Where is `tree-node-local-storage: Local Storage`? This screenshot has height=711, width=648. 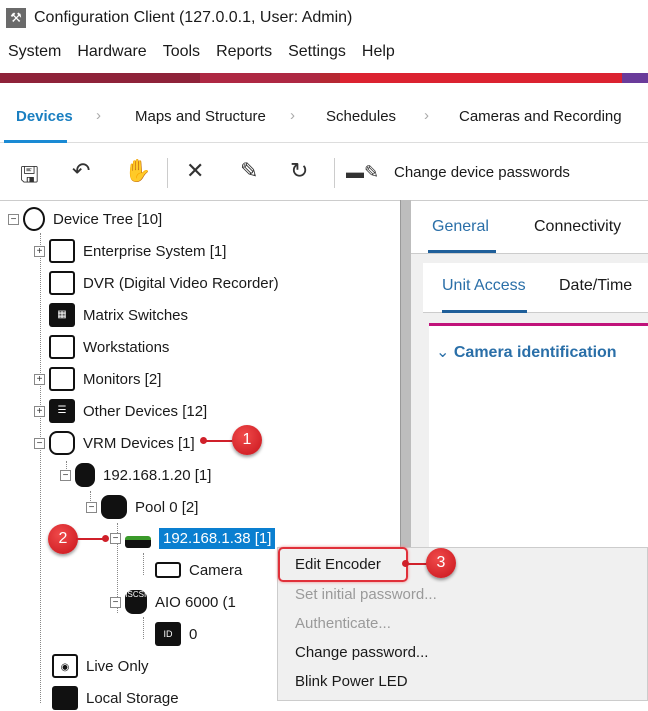
tree-node-local-storage: Local Storage is located at coordinates (115, 698).